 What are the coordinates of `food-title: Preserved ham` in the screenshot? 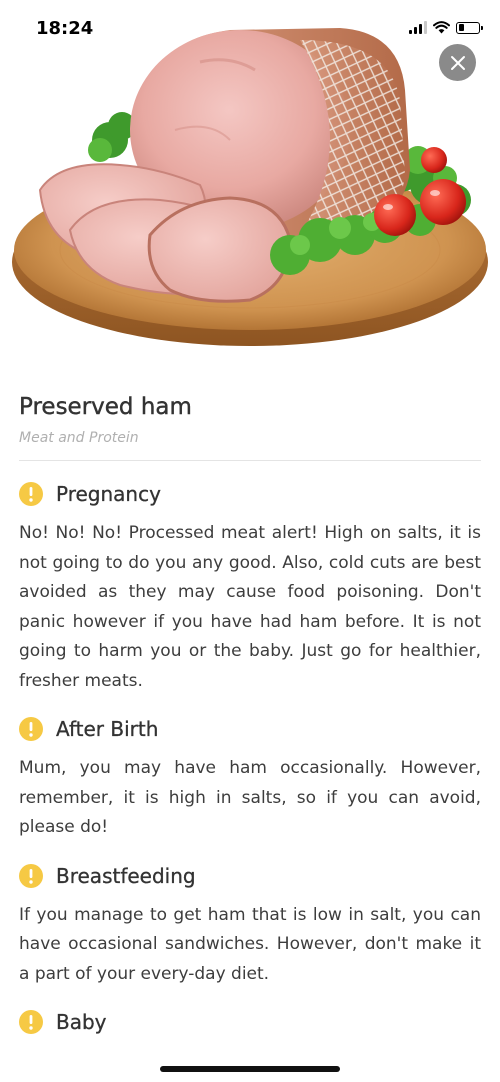 It's located at (105, 407).